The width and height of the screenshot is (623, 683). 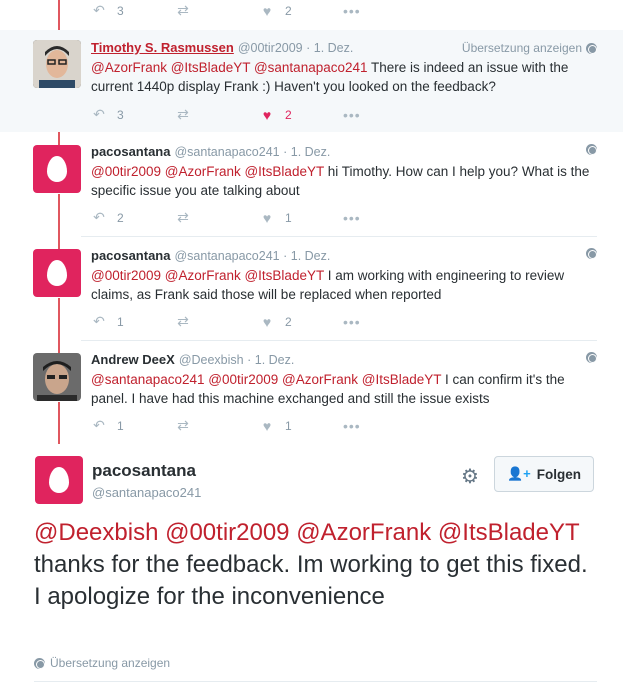 I want to click on author-name: Timothy S. Rasmussen, so click(x=162, y=48).